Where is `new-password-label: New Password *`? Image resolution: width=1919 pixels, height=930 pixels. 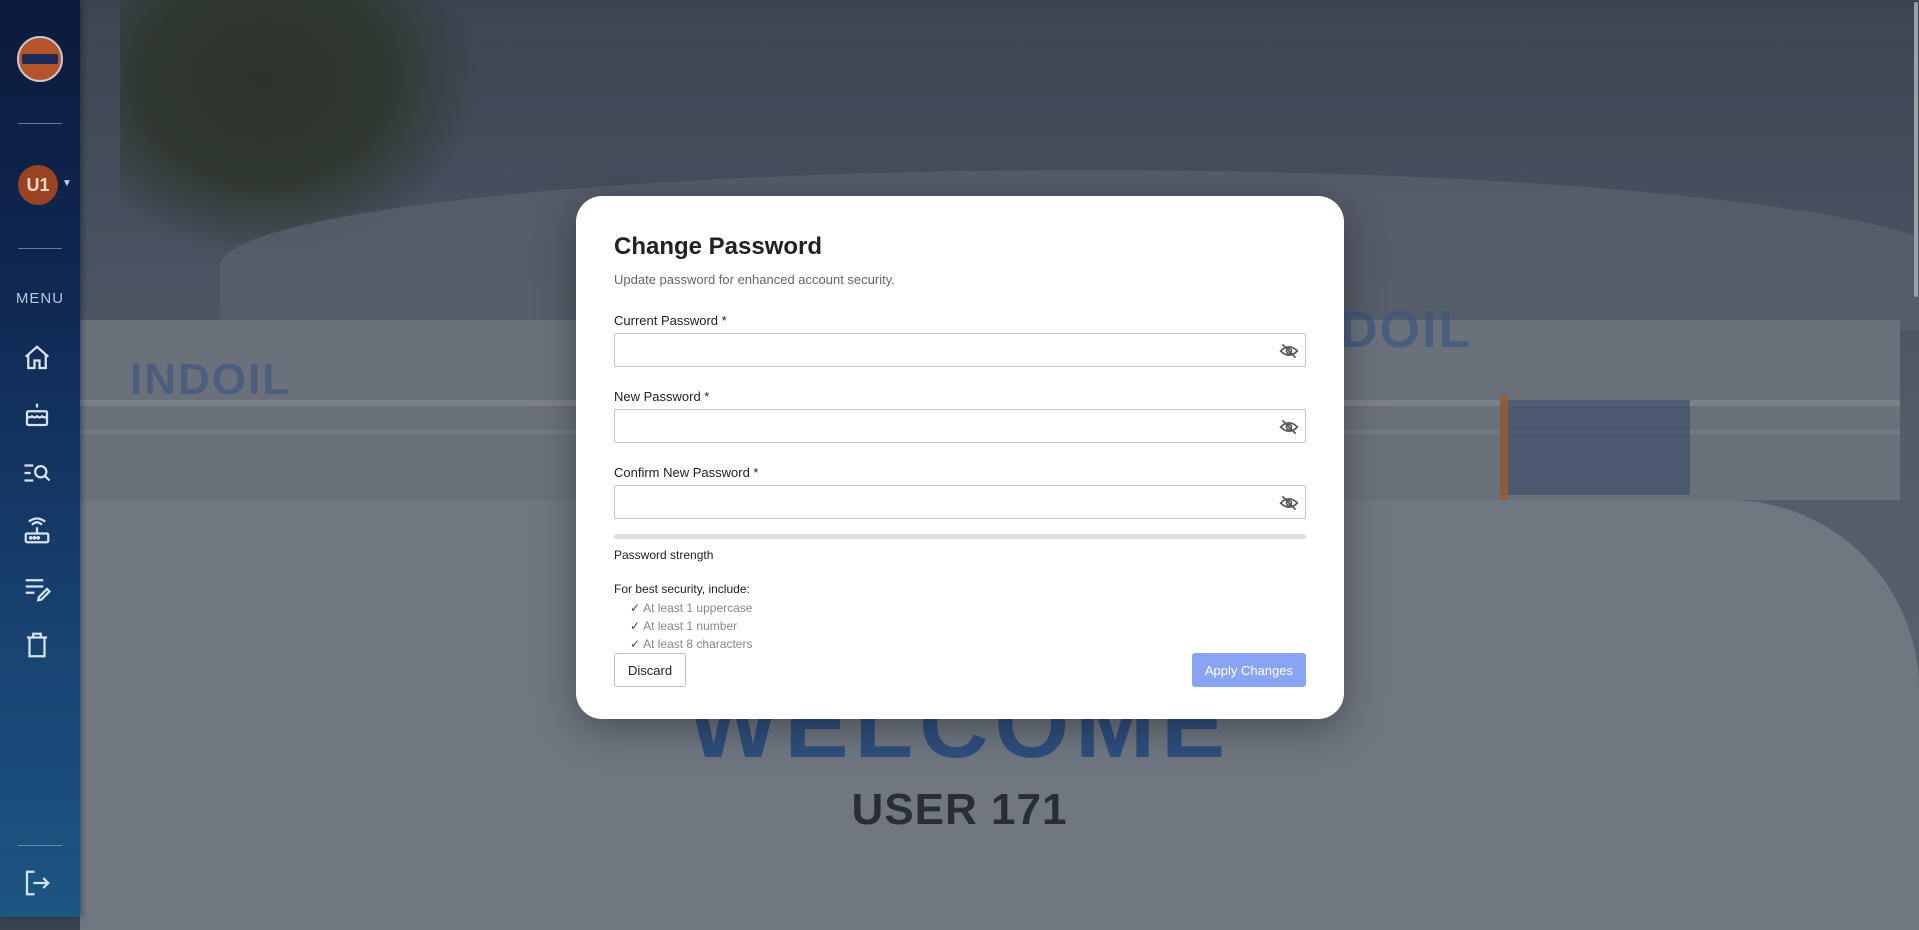 new-password-label: New Password * is located at coordinates (662, 396).